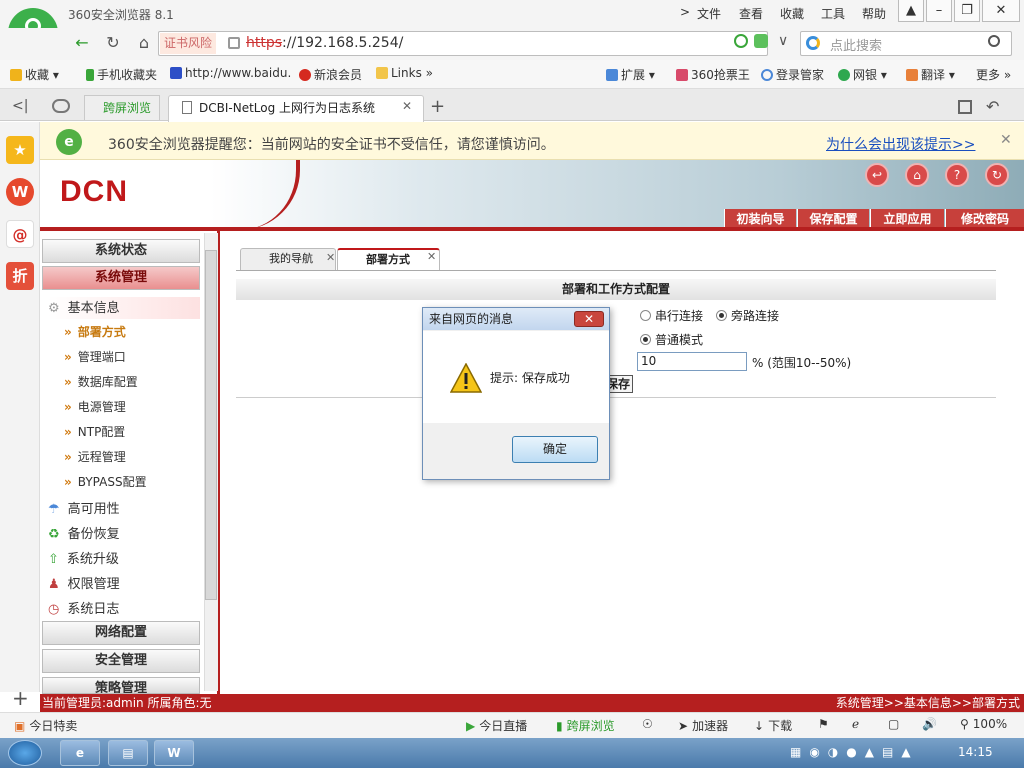 The height and width of the screenshot is (768, 1024). Describe the element at coordinates (856, 46) in the screenshot. I see `search-placeholder: 点此搜索` at that location.